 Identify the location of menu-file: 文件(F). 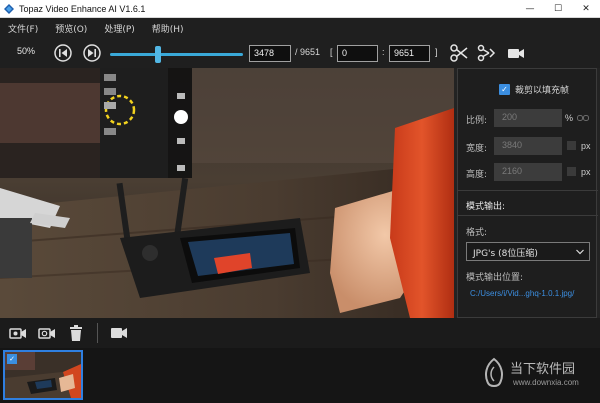
(23, 28).